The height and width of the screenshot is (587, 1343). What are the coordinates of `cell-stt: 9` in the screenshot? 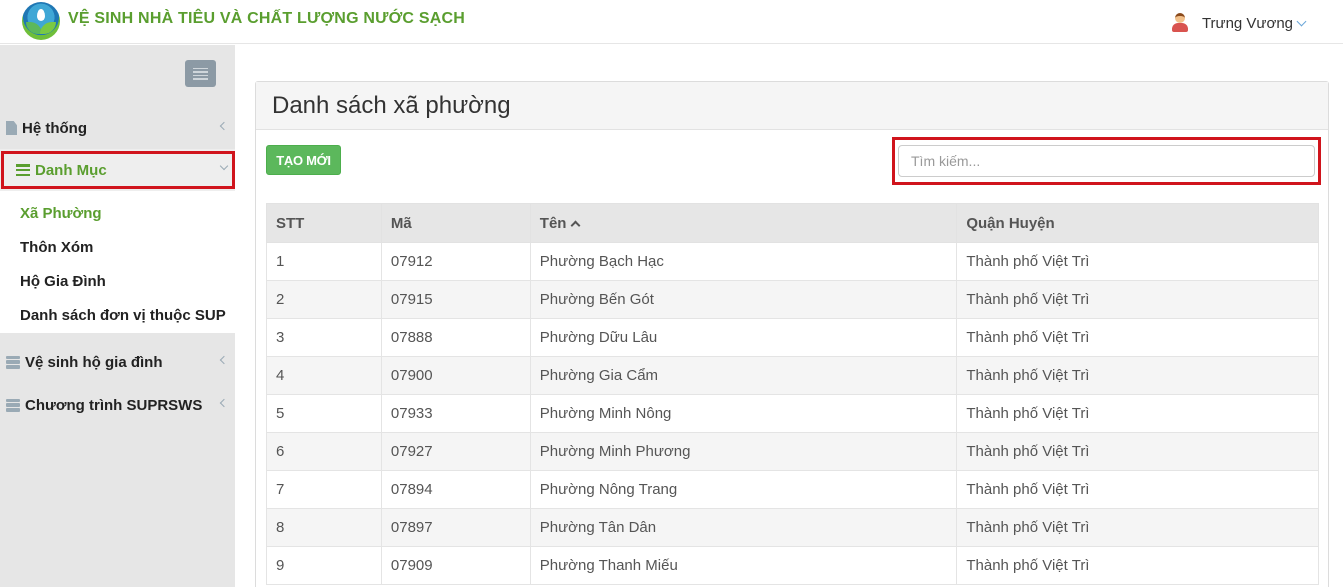 It's located at (324, 565).